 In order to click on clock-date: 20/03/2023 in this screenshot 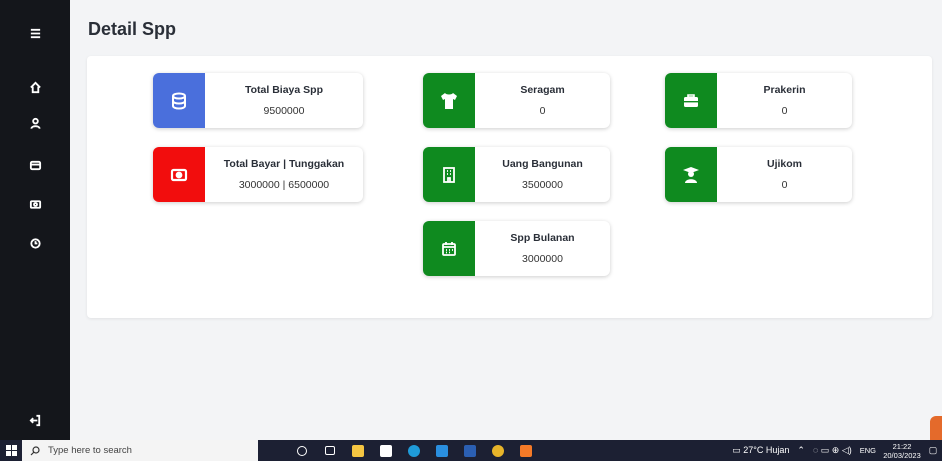, I will do `click(902, 455)`.